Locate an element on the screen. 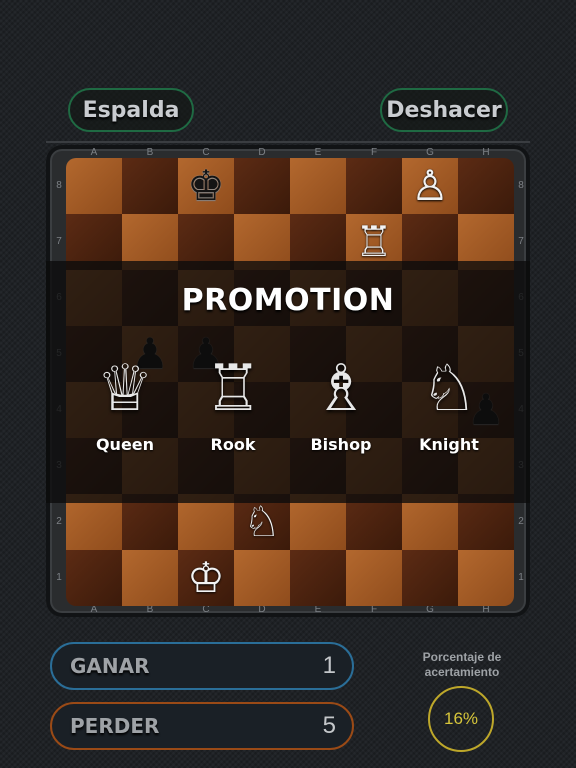 The height and width of the screenshot is (768, 576). file-label-top: G is located at coordinates (430, 152).